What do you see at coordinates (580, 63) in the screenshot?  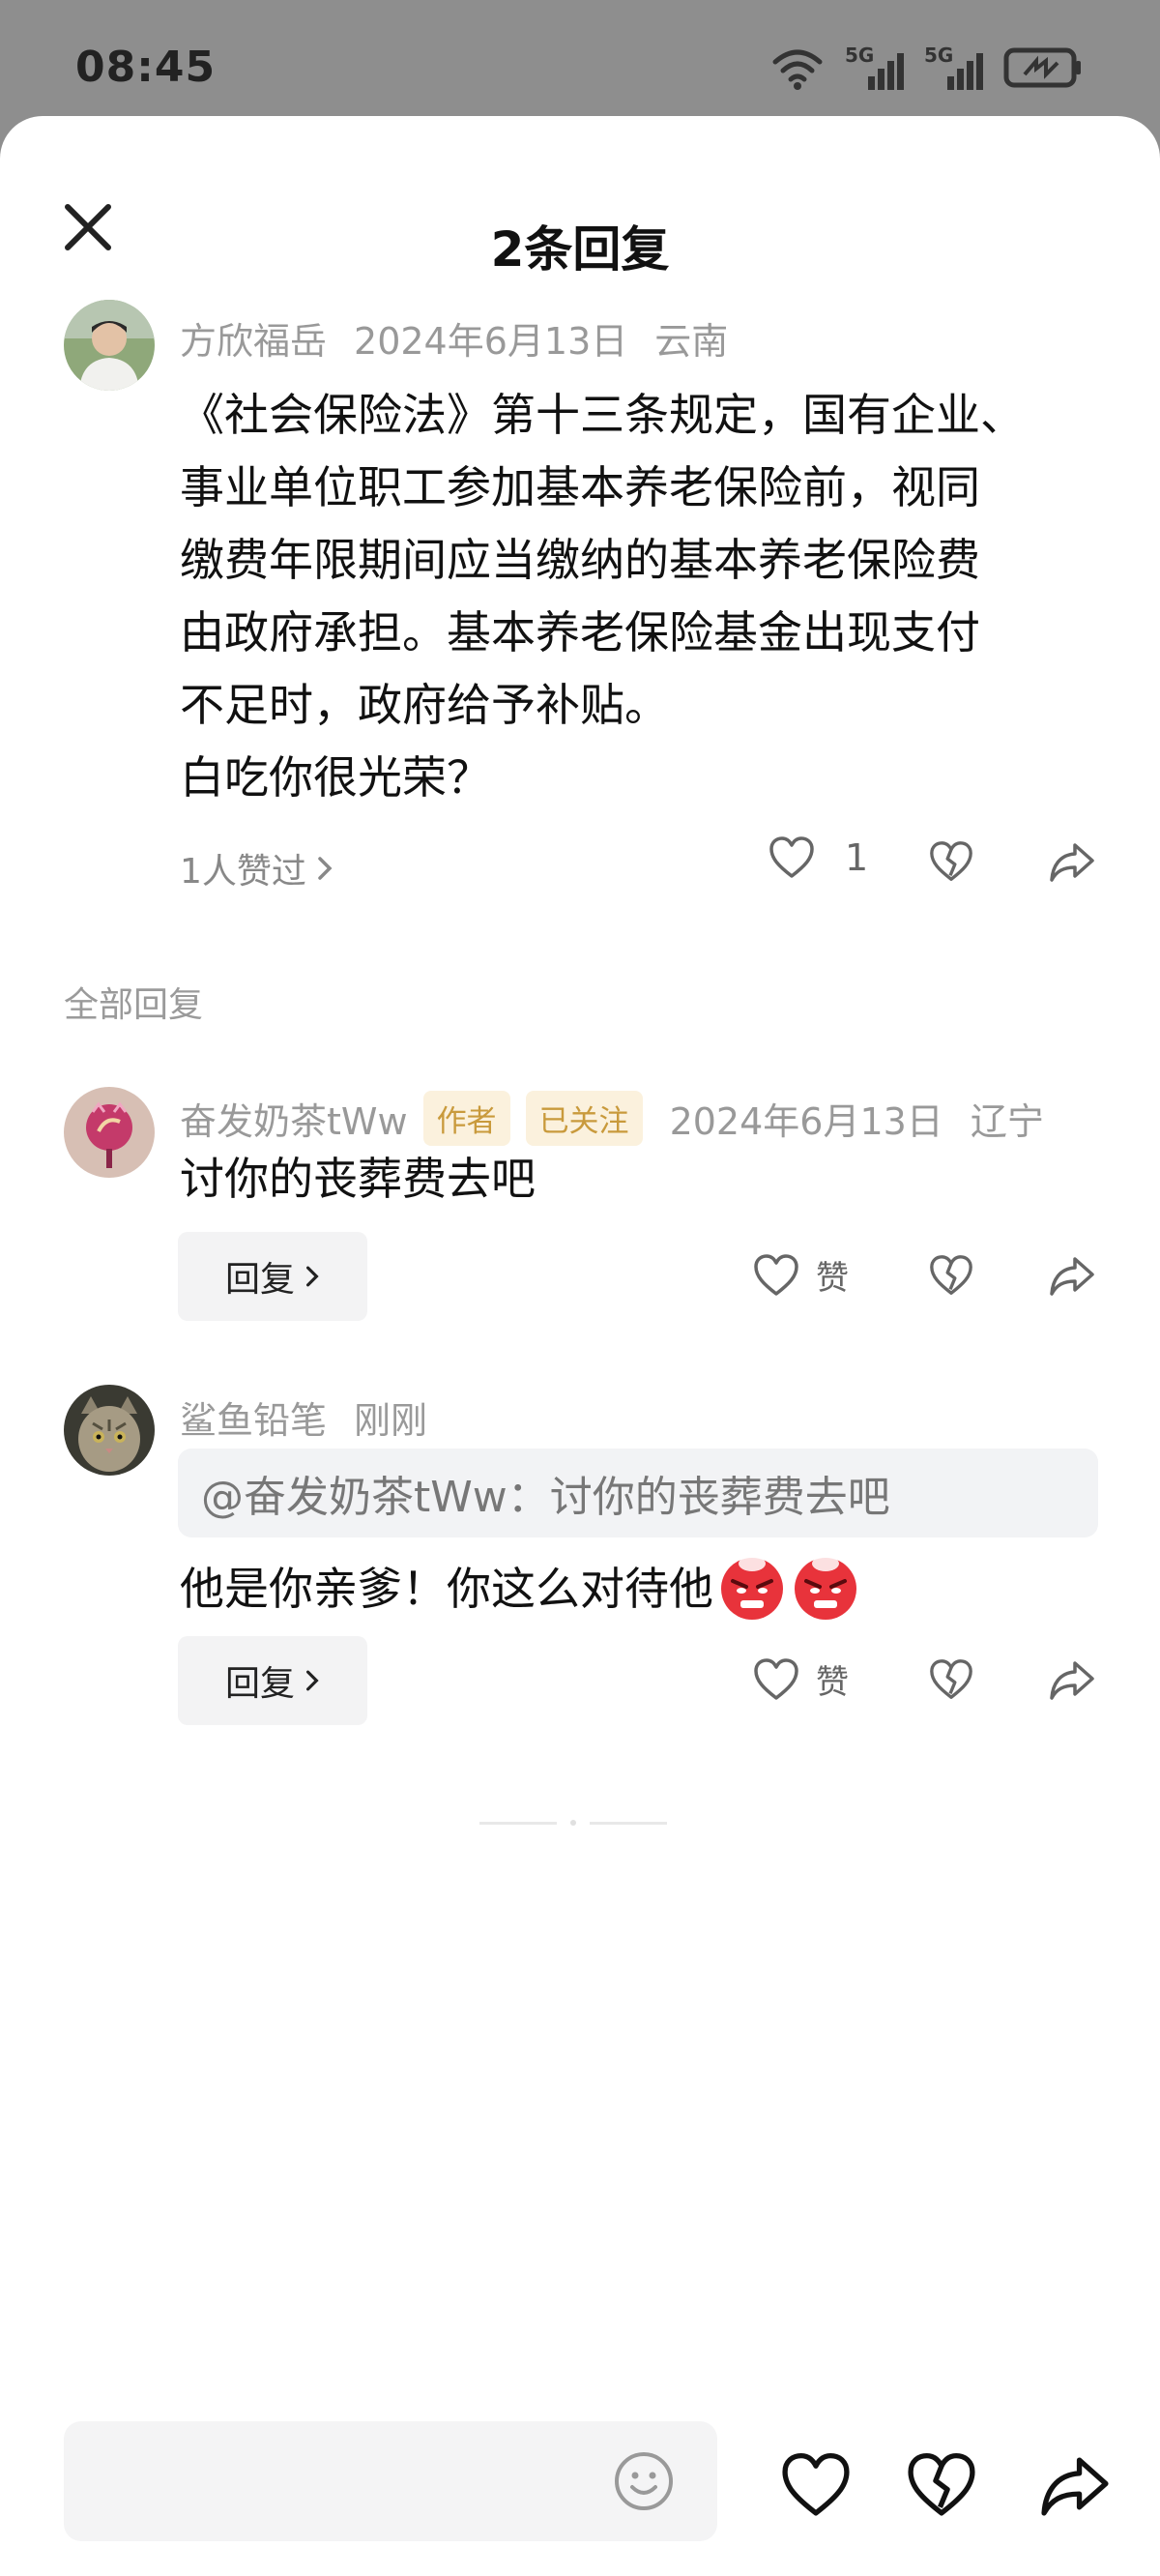 I see `status-bar: 08:45 5G 5G` at bounding box center [580, 63].